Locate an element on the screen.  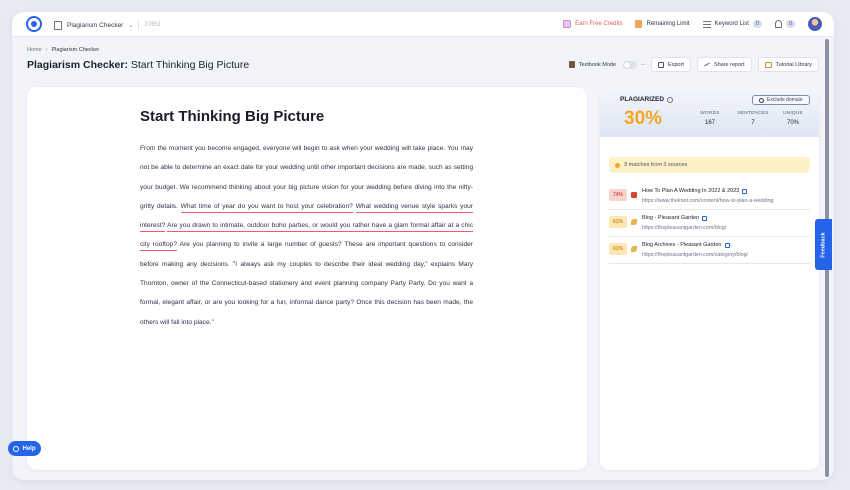
stat-label: WORDS is located at coordinates (710, 113).